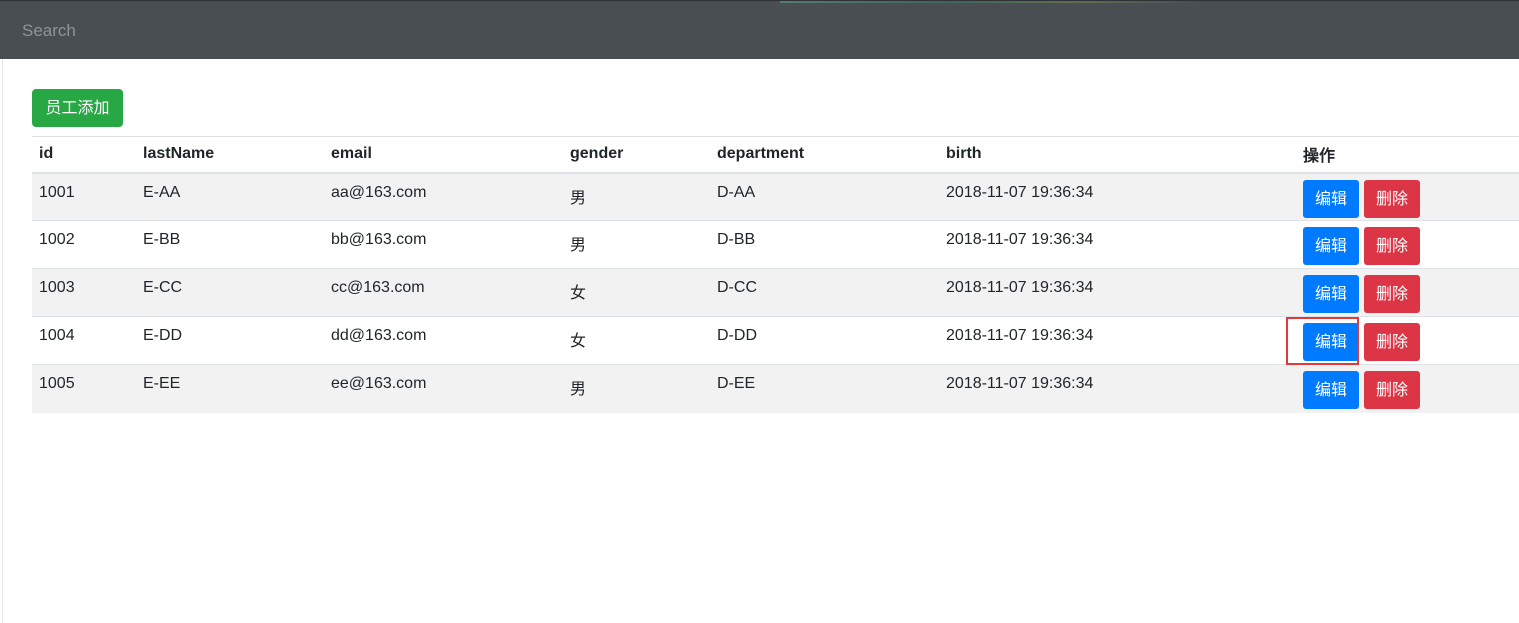 Image resolution: width=1519 pixels, height=623 pixels. Describe the element at coordinates (443, 388) in the screenshot. I see `cell-email: ee@163.com` at that location.